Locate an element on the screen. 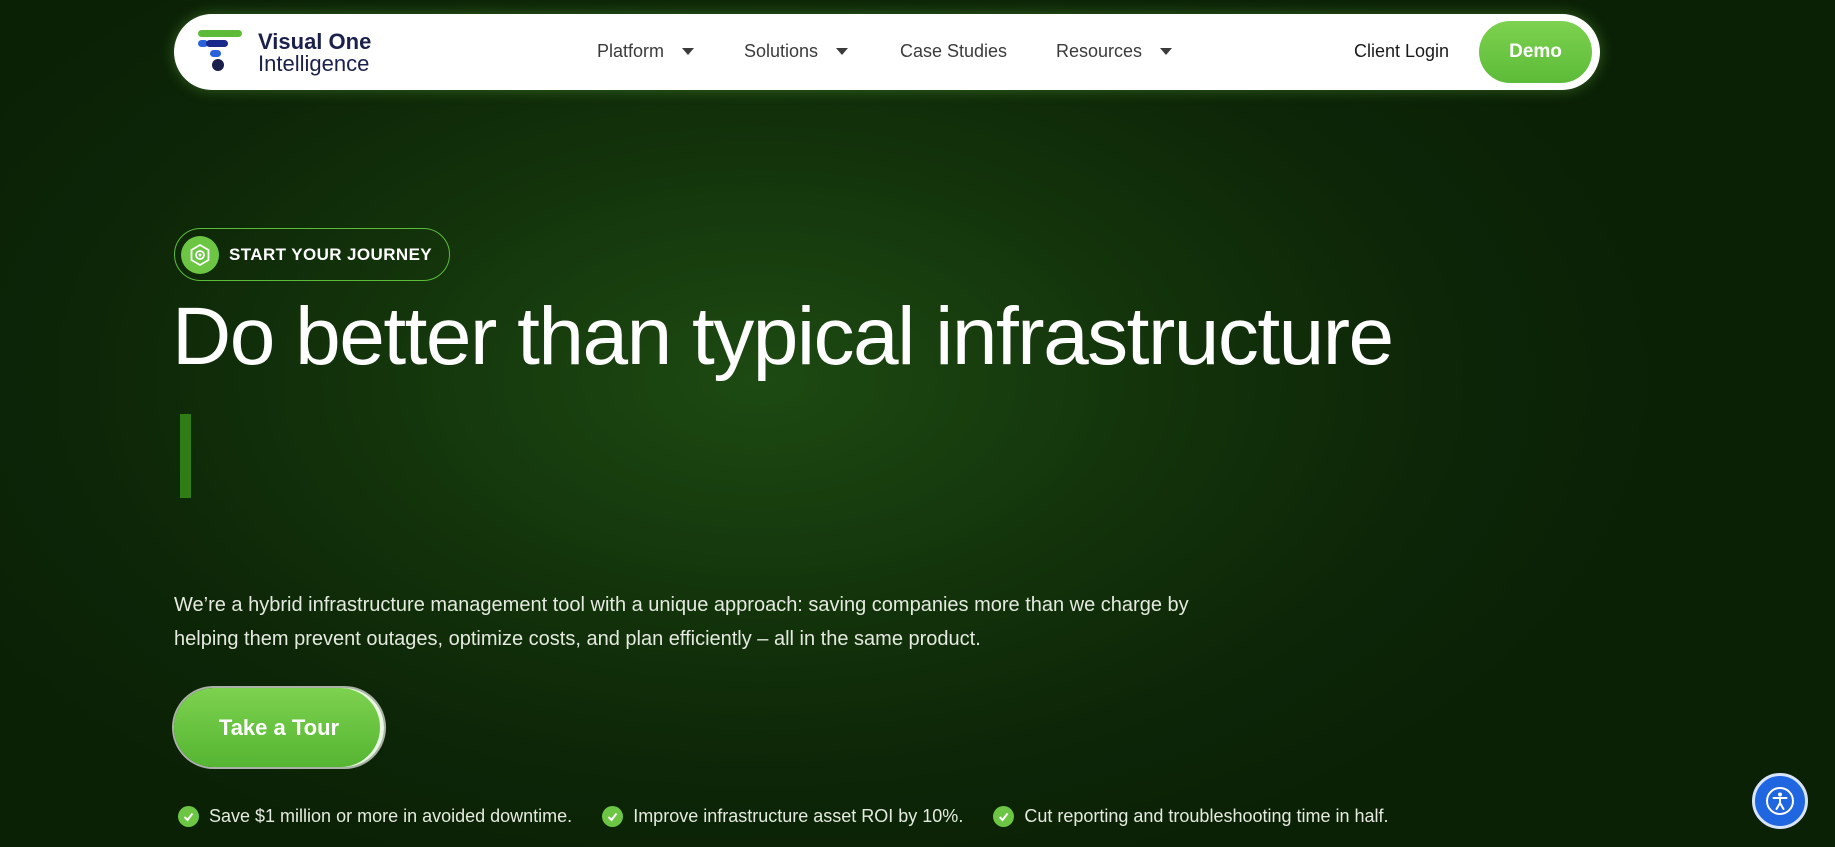  journey-badge: START YOUR JOURNEY is located at coordinates (312, 254).